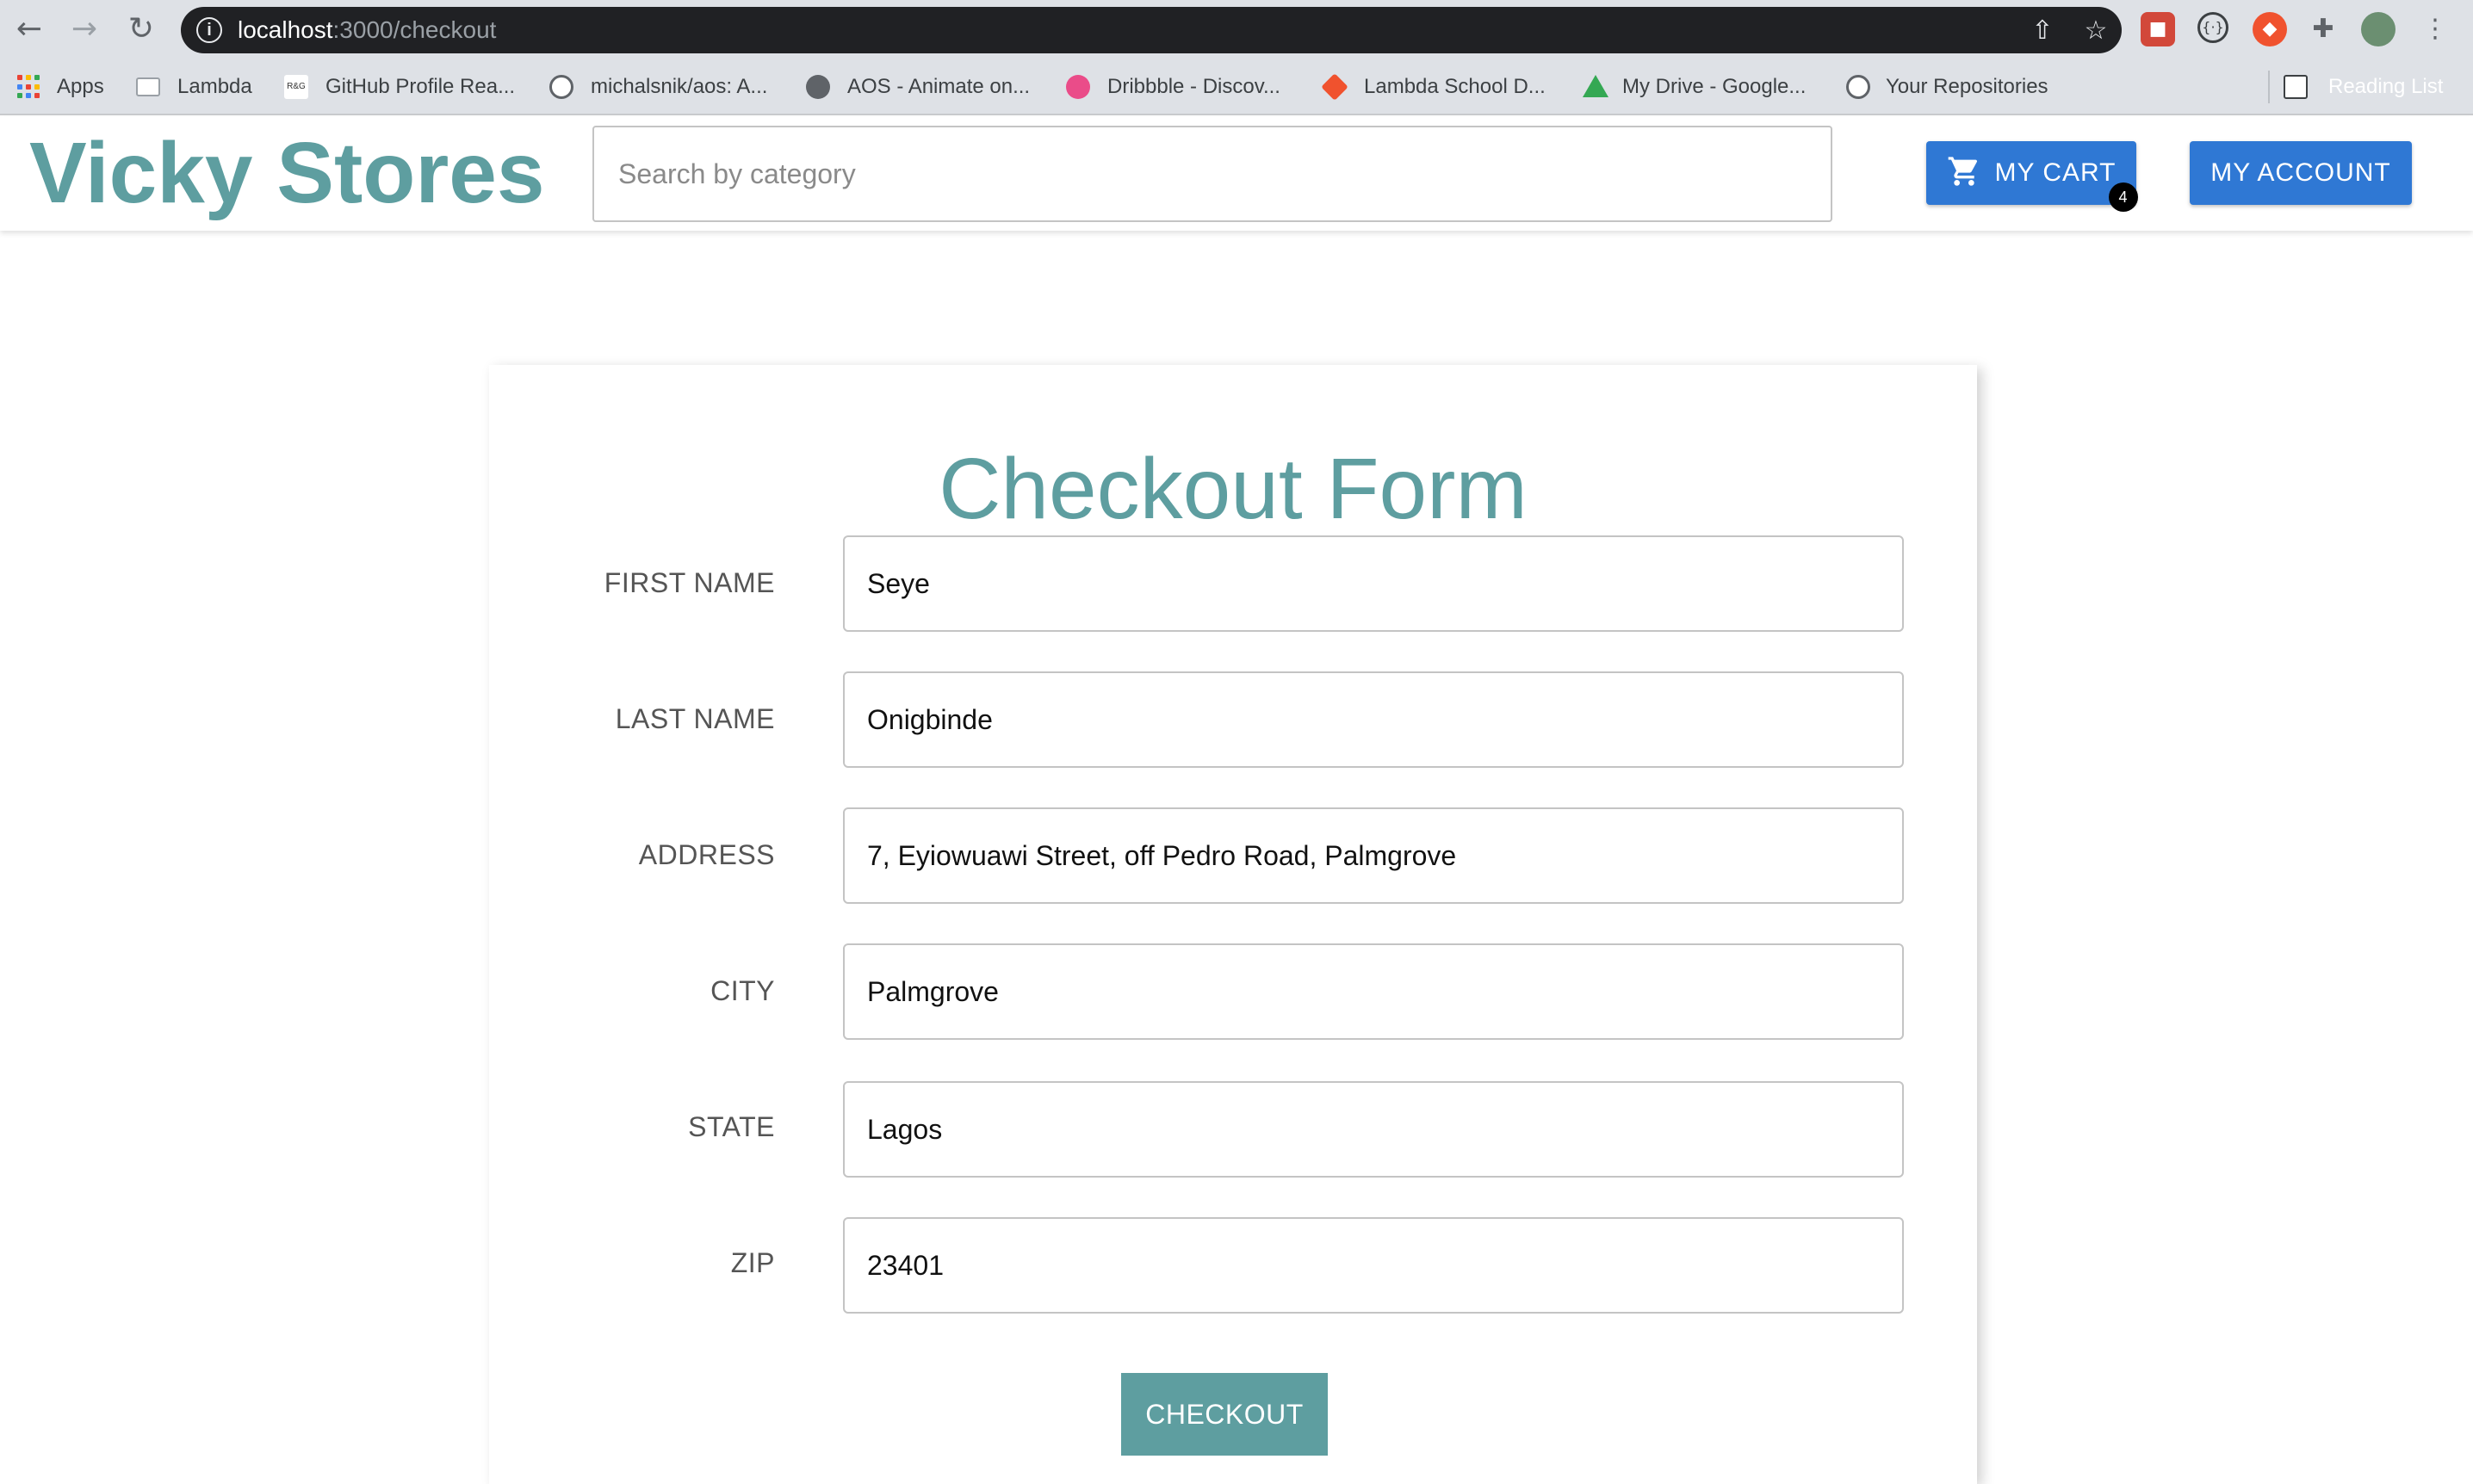 This screenshot has width=2473, height=1484. What do you see at coordinates (1373, 991) in the screenshot?
I see `city-field` at bounding box center [1373, 991].